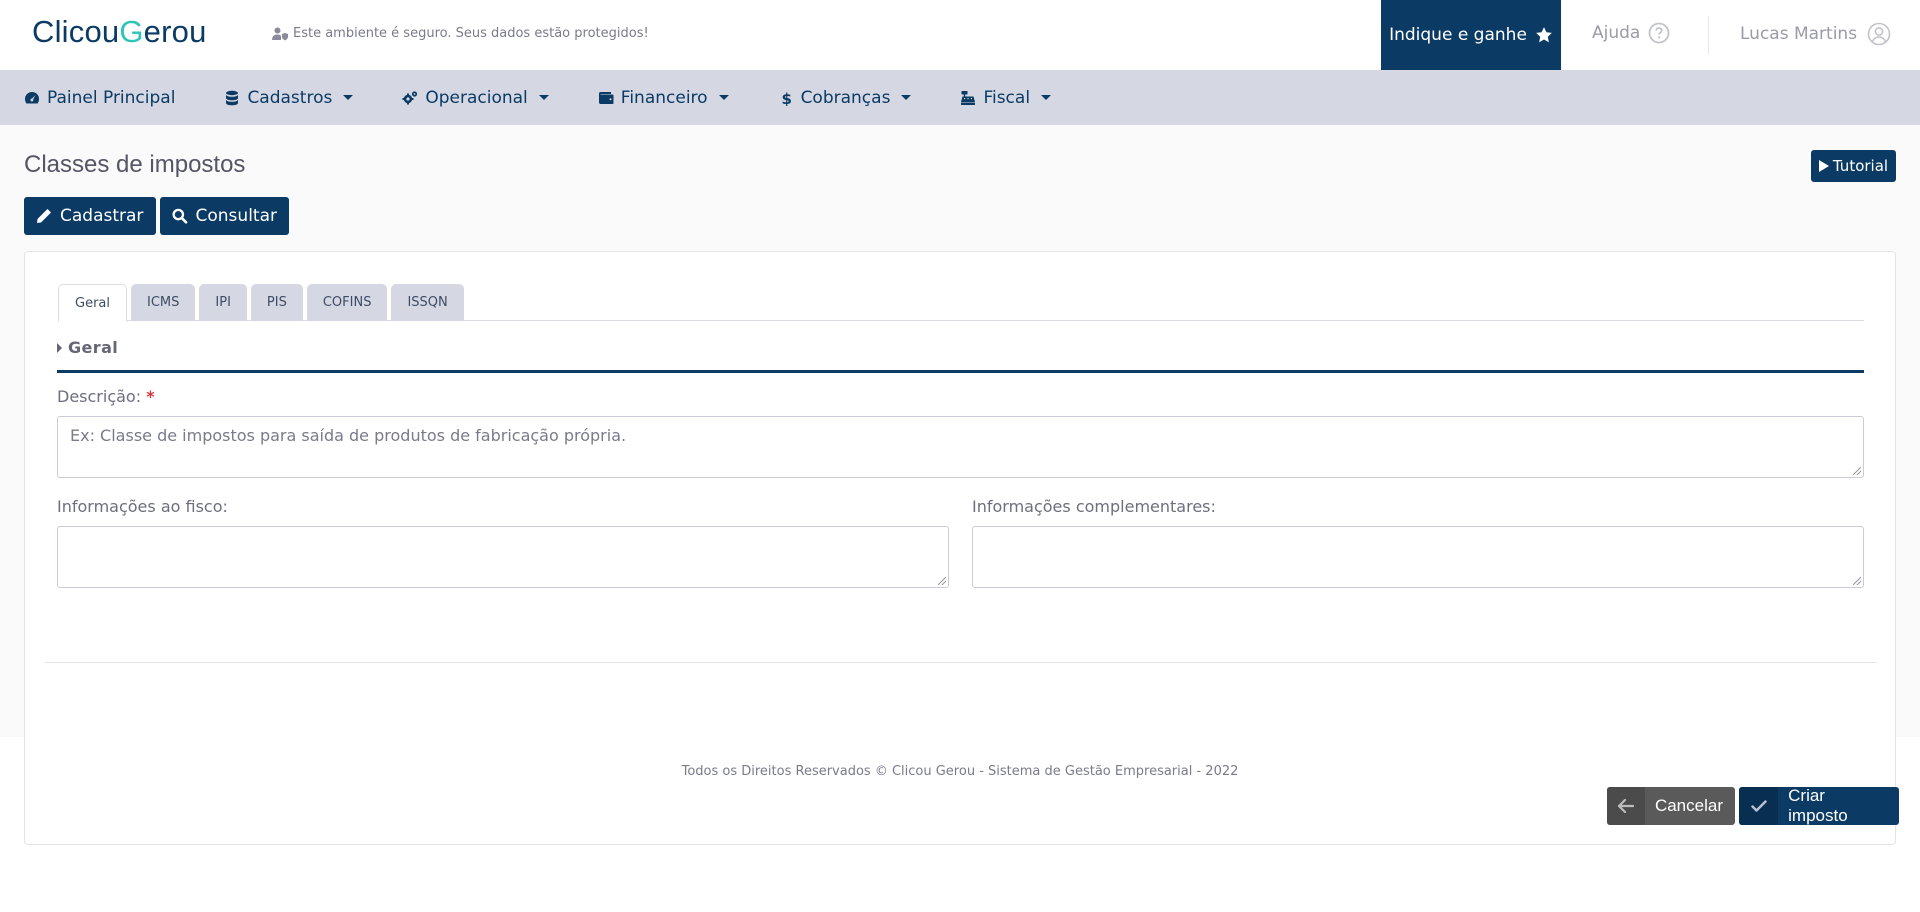 This screenshot has width=1920, height=912. I want to click on form-actions-divider, so click(961, 662).